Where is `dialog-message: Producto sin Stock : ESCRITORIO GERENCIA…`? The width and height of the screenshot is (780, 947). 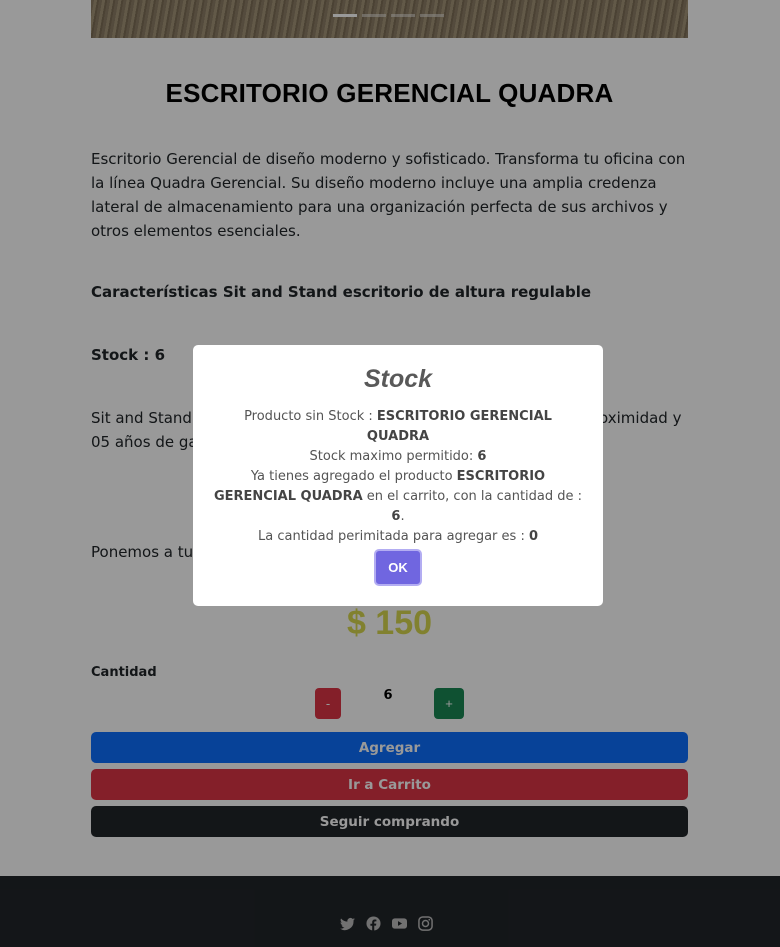 dialog-message: Producto sin Stock : ESCRITORIO GERENCIA… is located at coordinates (398, 477).